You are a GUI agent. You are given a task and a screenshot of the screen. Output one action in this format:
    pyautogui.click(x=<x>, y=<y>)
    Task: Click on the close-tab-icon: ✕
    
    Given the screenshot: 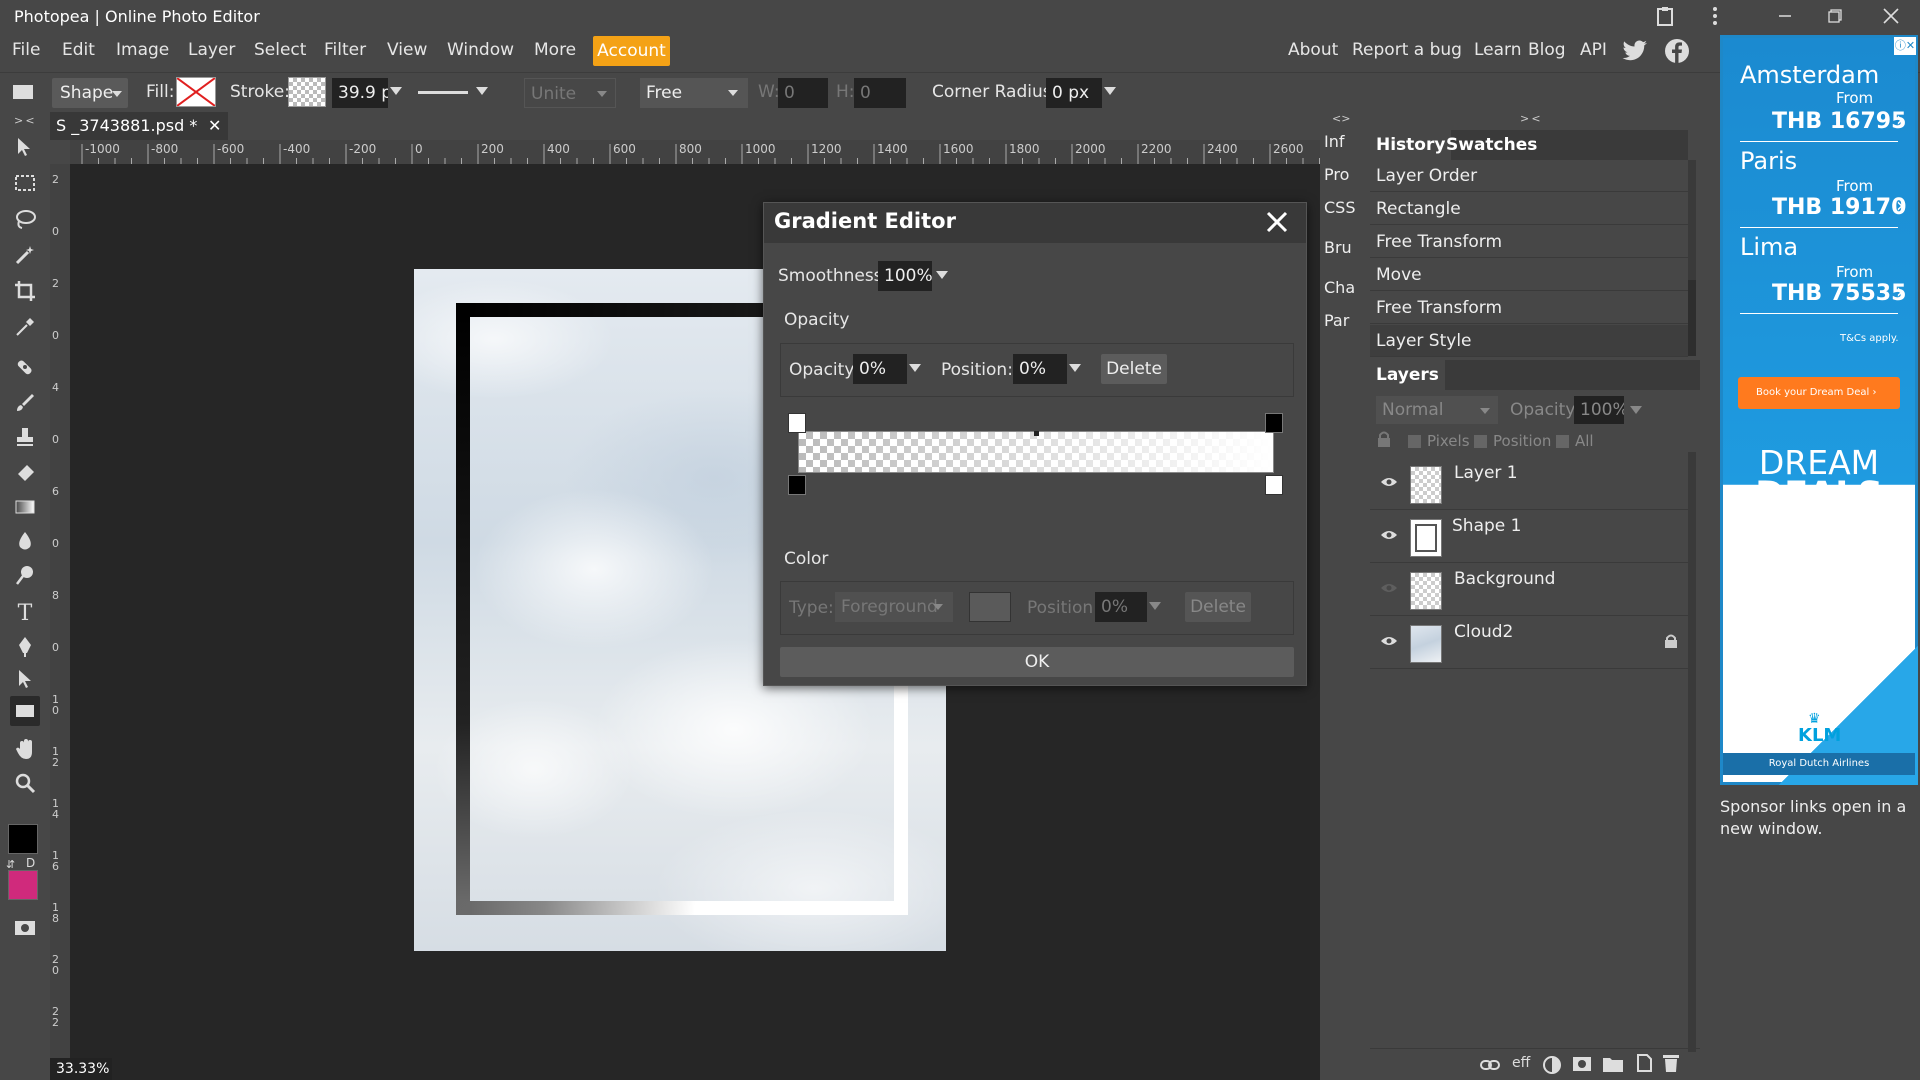 What is the action you would take?
    pyautogui.click(x=214, y=126)
    